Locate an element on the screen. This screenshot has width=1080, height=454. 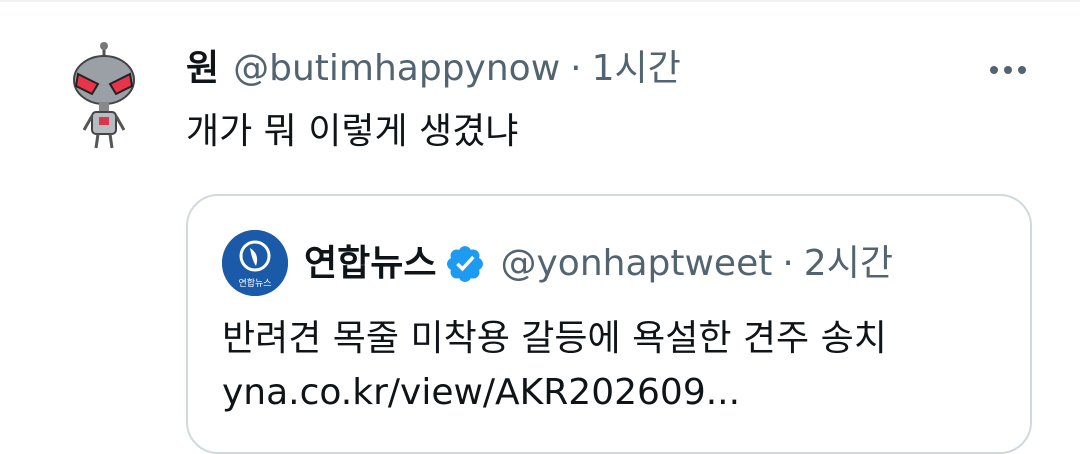
tweet-text: 개가 뭐 이렇게 생겼냐 is located at coordinates (352, 131).